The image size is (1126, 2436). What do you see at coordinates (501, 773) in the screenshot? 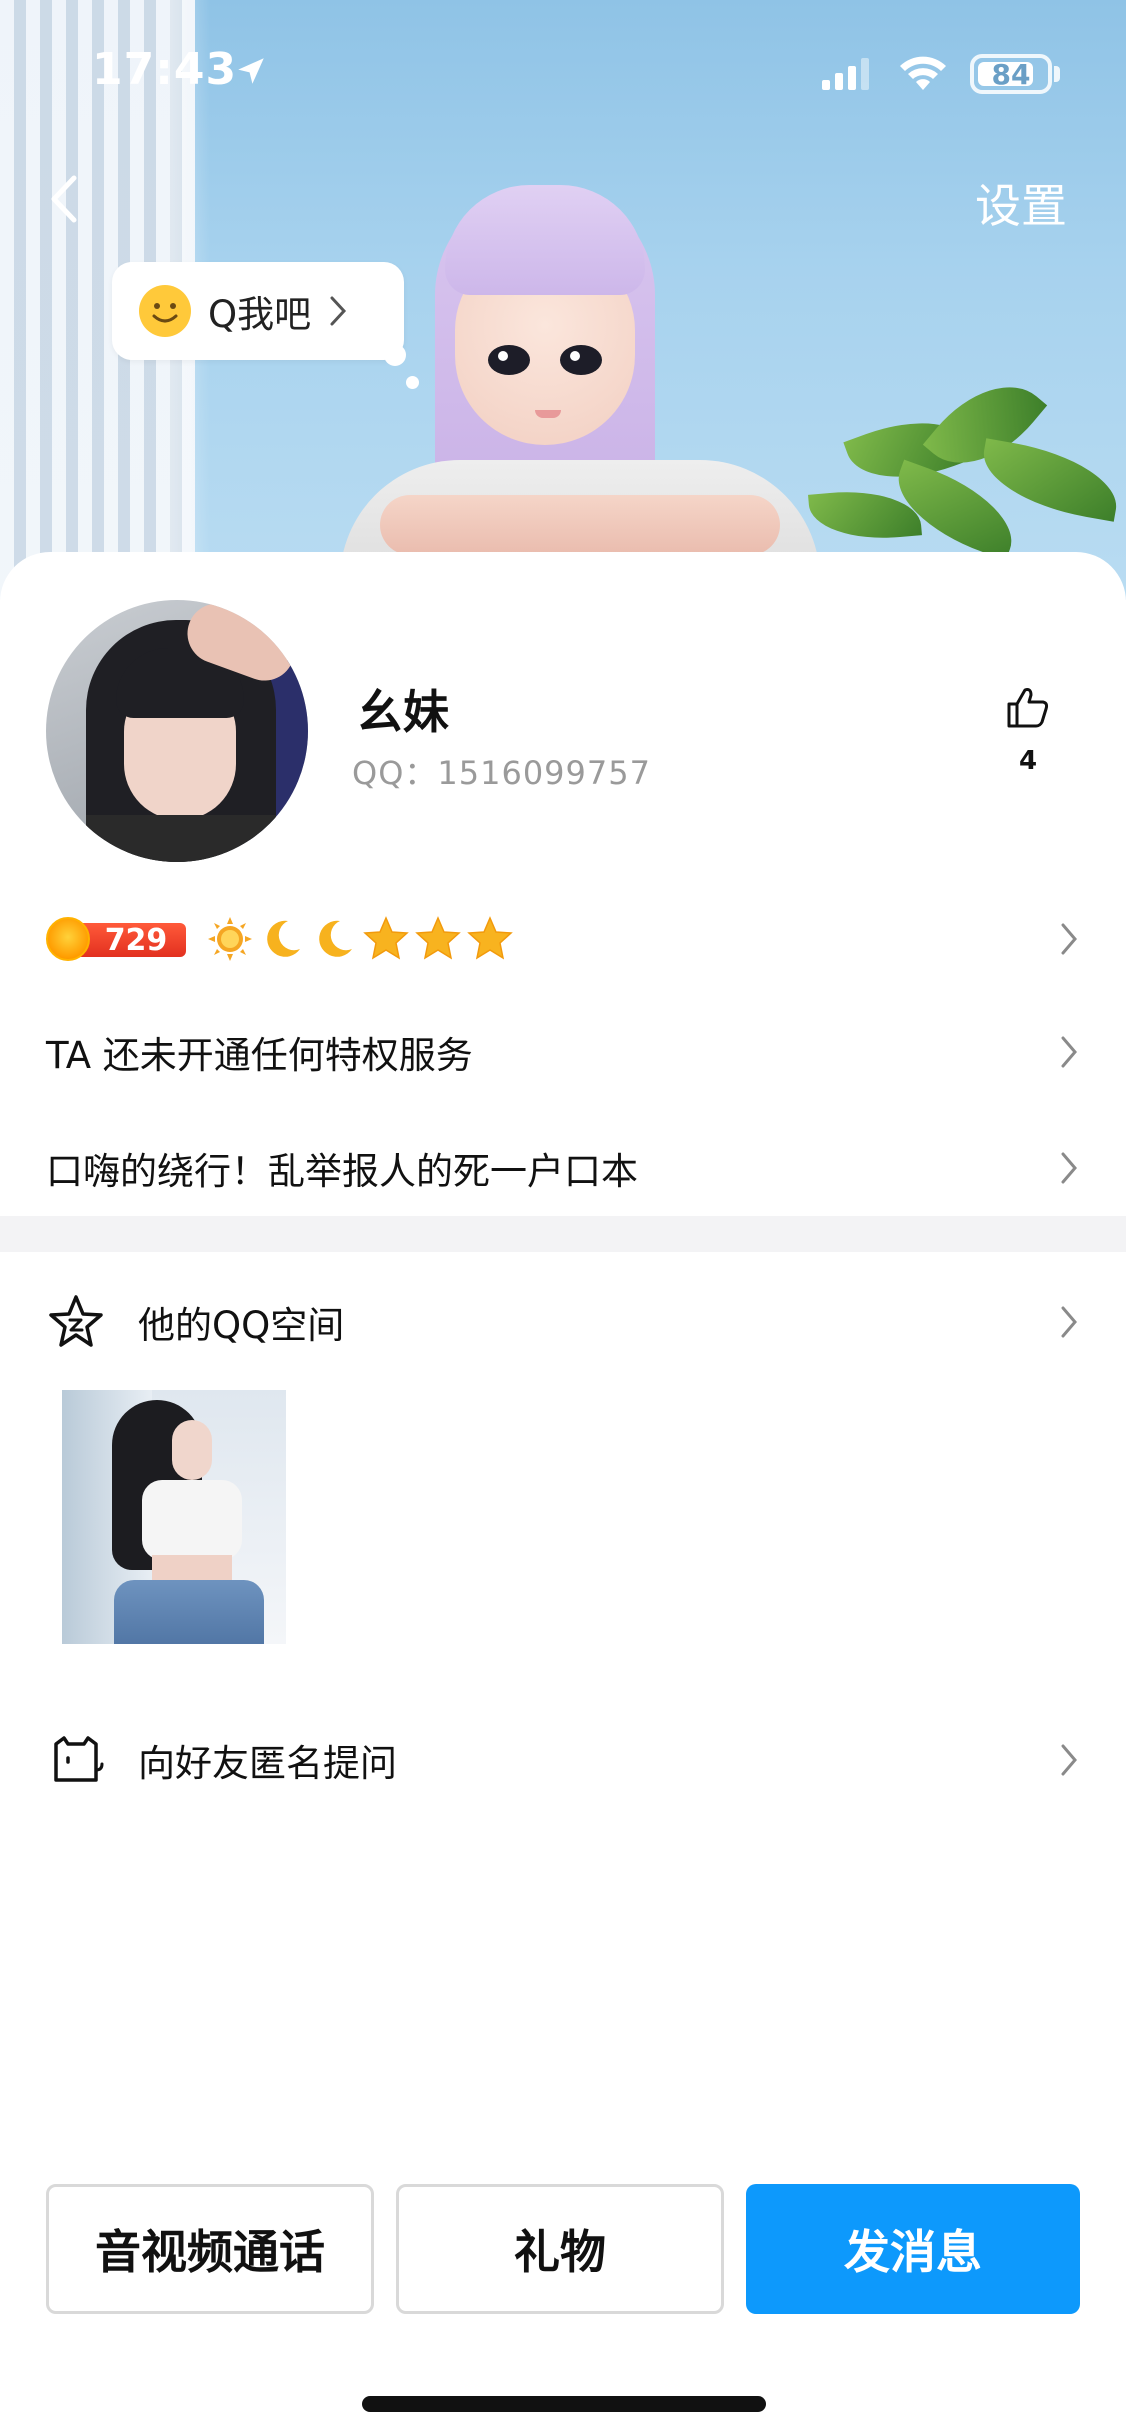
I see `qq-number: QQ：1516099757` at bounding box center [501, 773].